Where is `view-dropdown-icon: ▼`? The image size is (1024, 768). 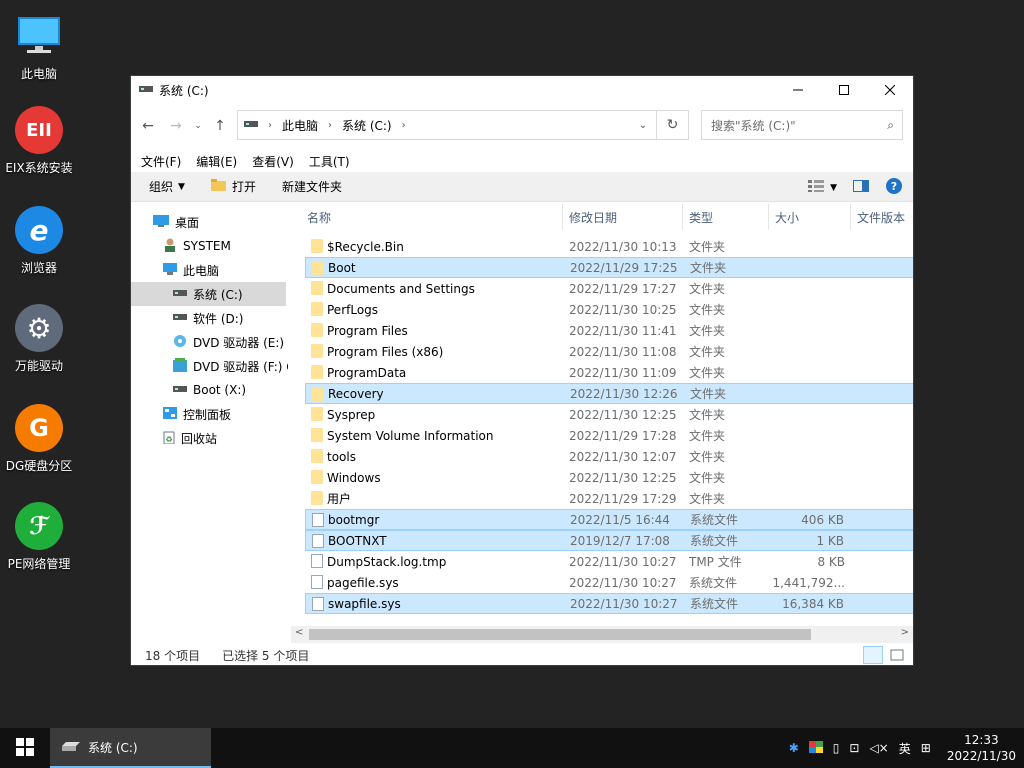 view-dropdown-icon: ▼ is located at coordinates (833, 188).